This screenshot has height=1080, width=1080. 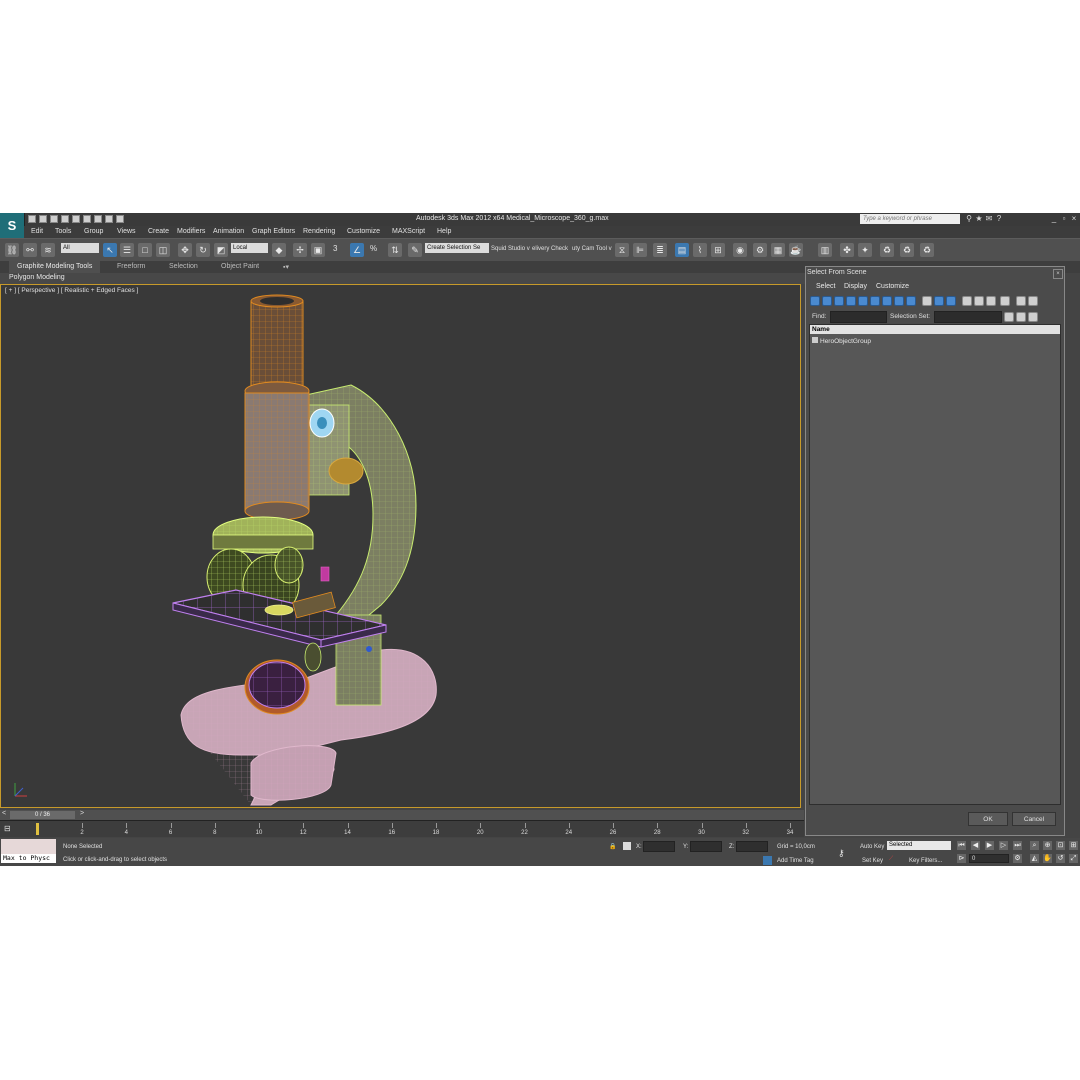 I want to click on display-helpers-icon, so click(x=863, y=301).